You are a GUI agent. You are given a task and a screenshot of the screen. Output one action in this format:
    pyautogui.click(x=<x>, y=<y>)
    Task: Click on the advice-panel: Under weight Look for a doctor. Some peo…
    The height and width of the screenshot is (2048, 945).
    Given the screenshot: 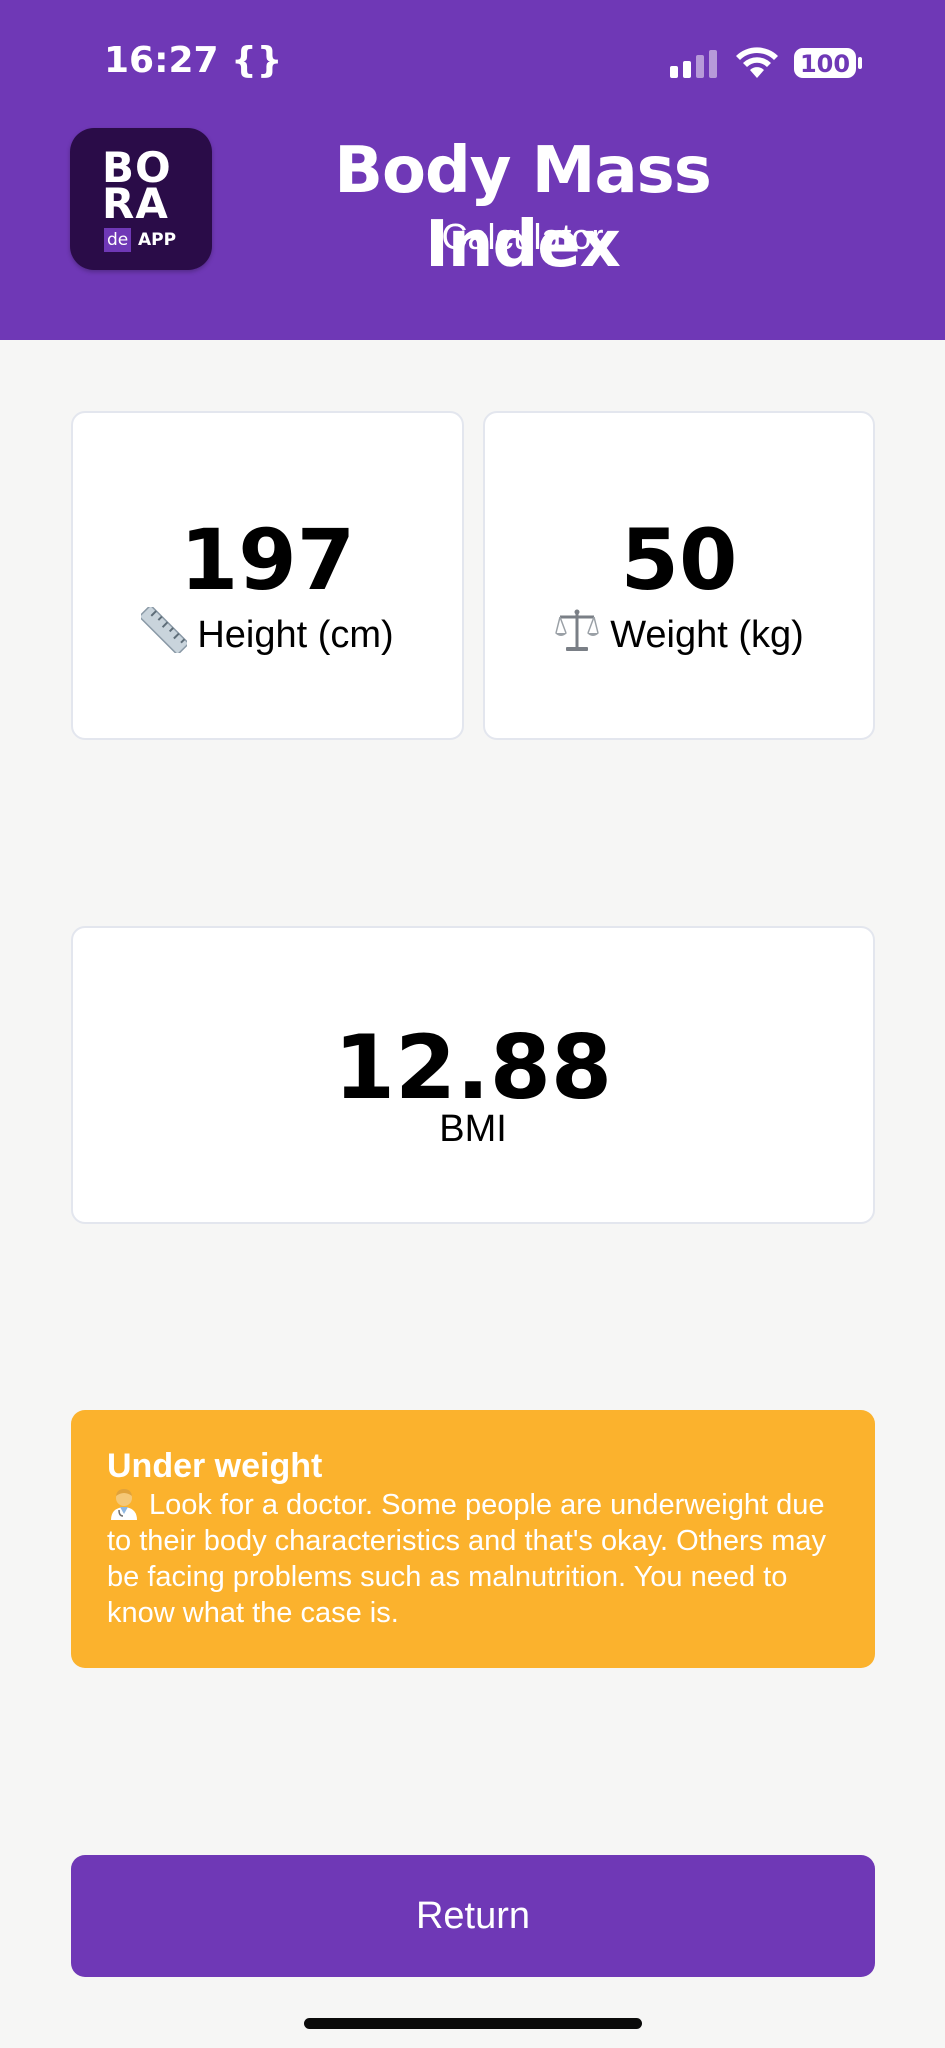 What is the action you would take?
    pyautogui.click(x=473, y=1539)
    